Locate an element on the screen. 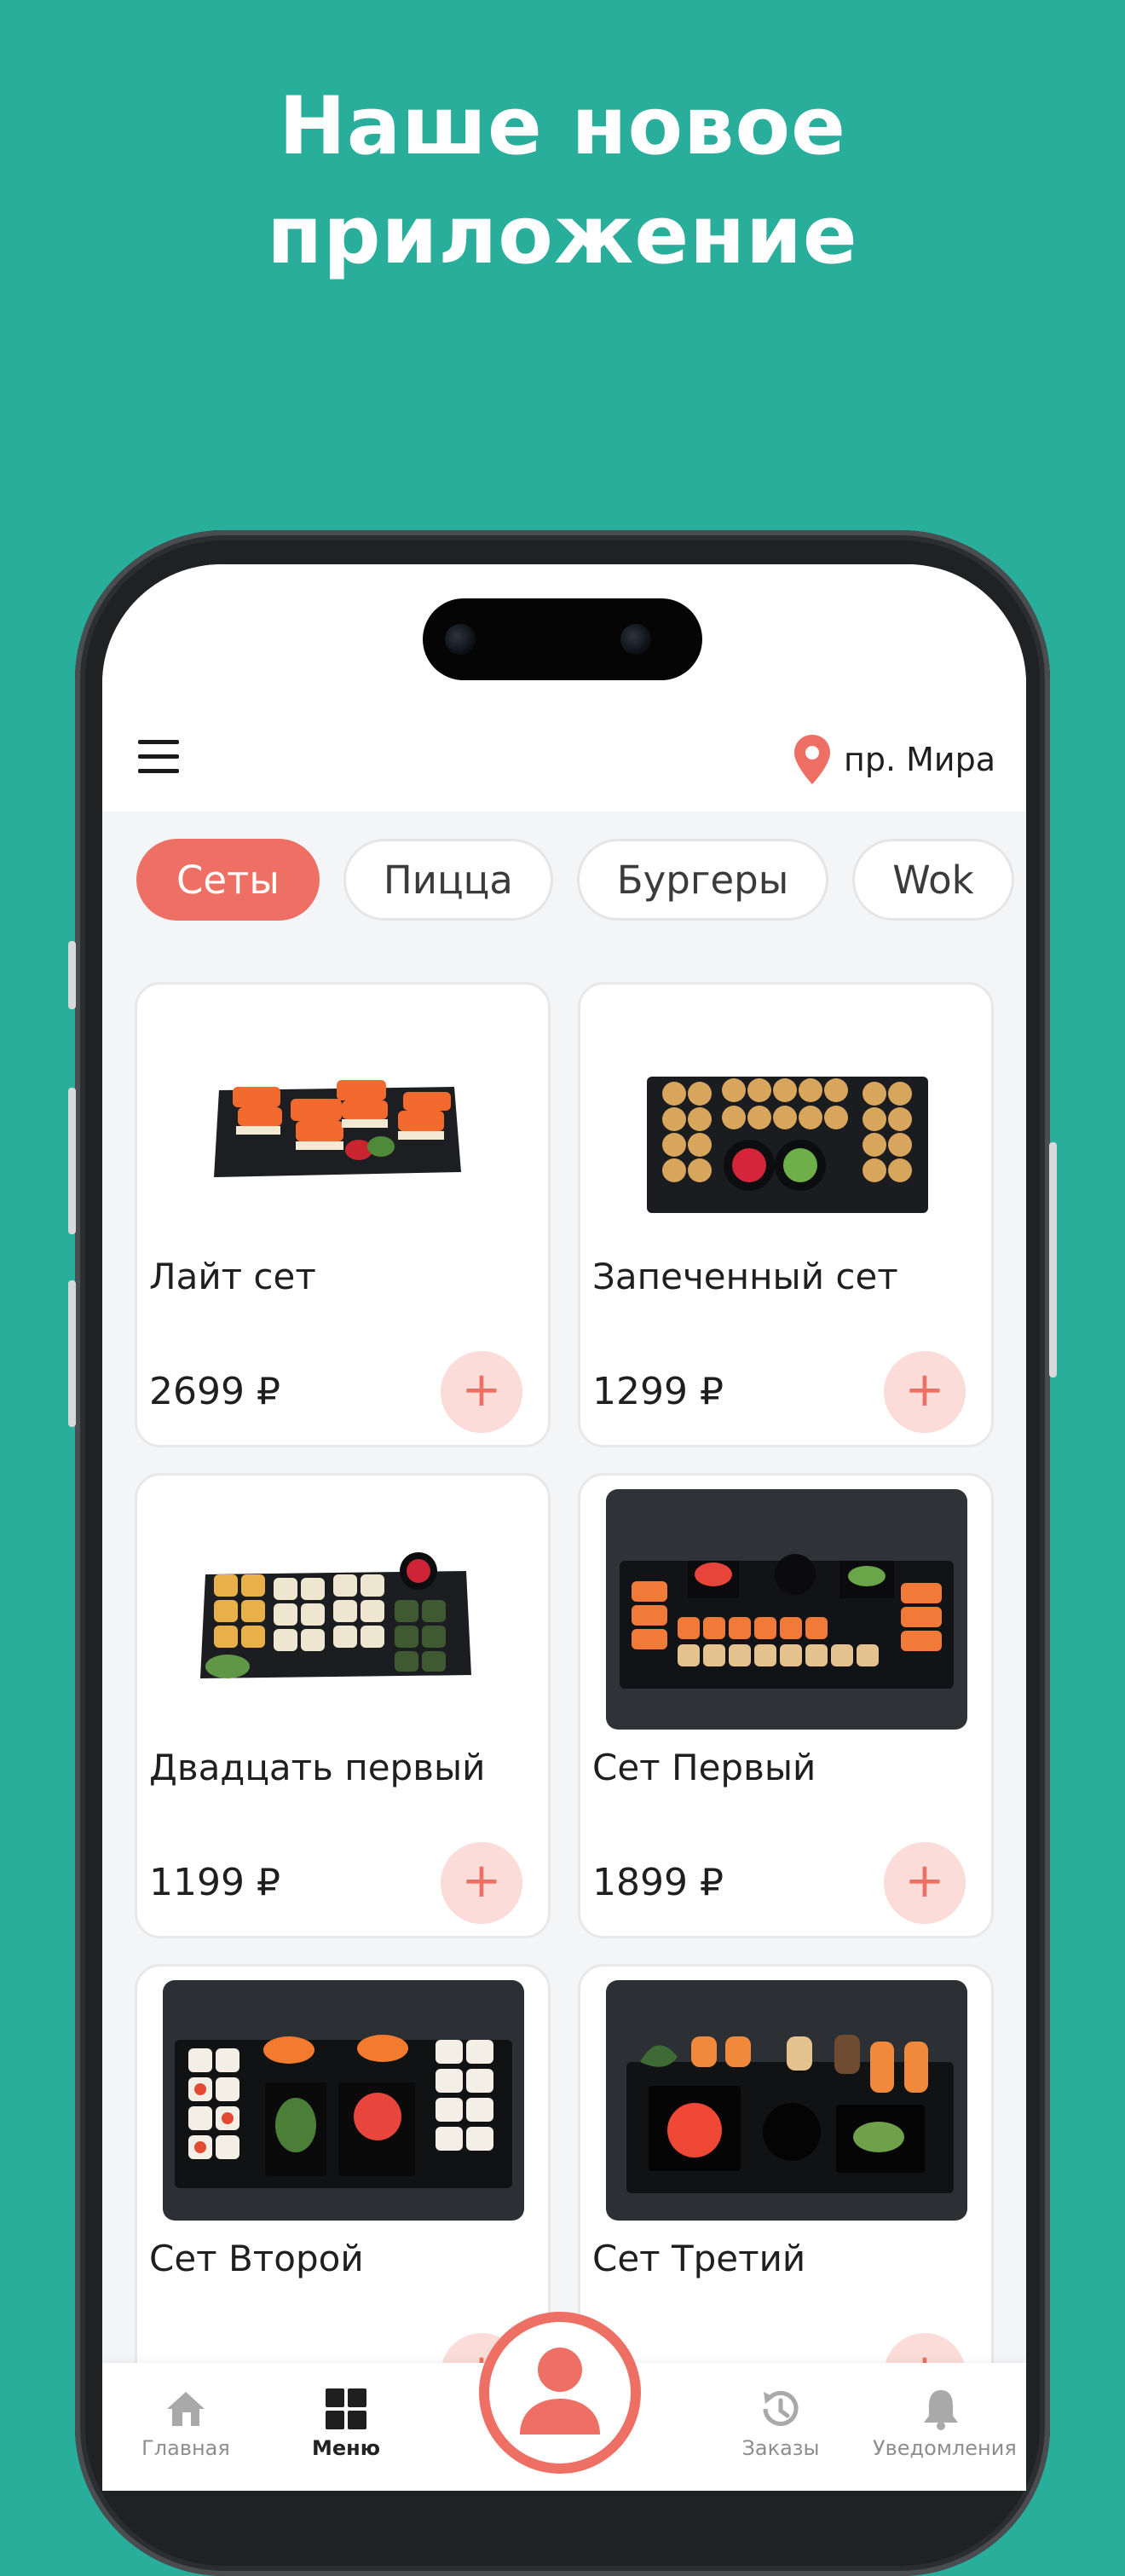  promo-headline: Наше новое приложение is located at coordinates (562, 181).